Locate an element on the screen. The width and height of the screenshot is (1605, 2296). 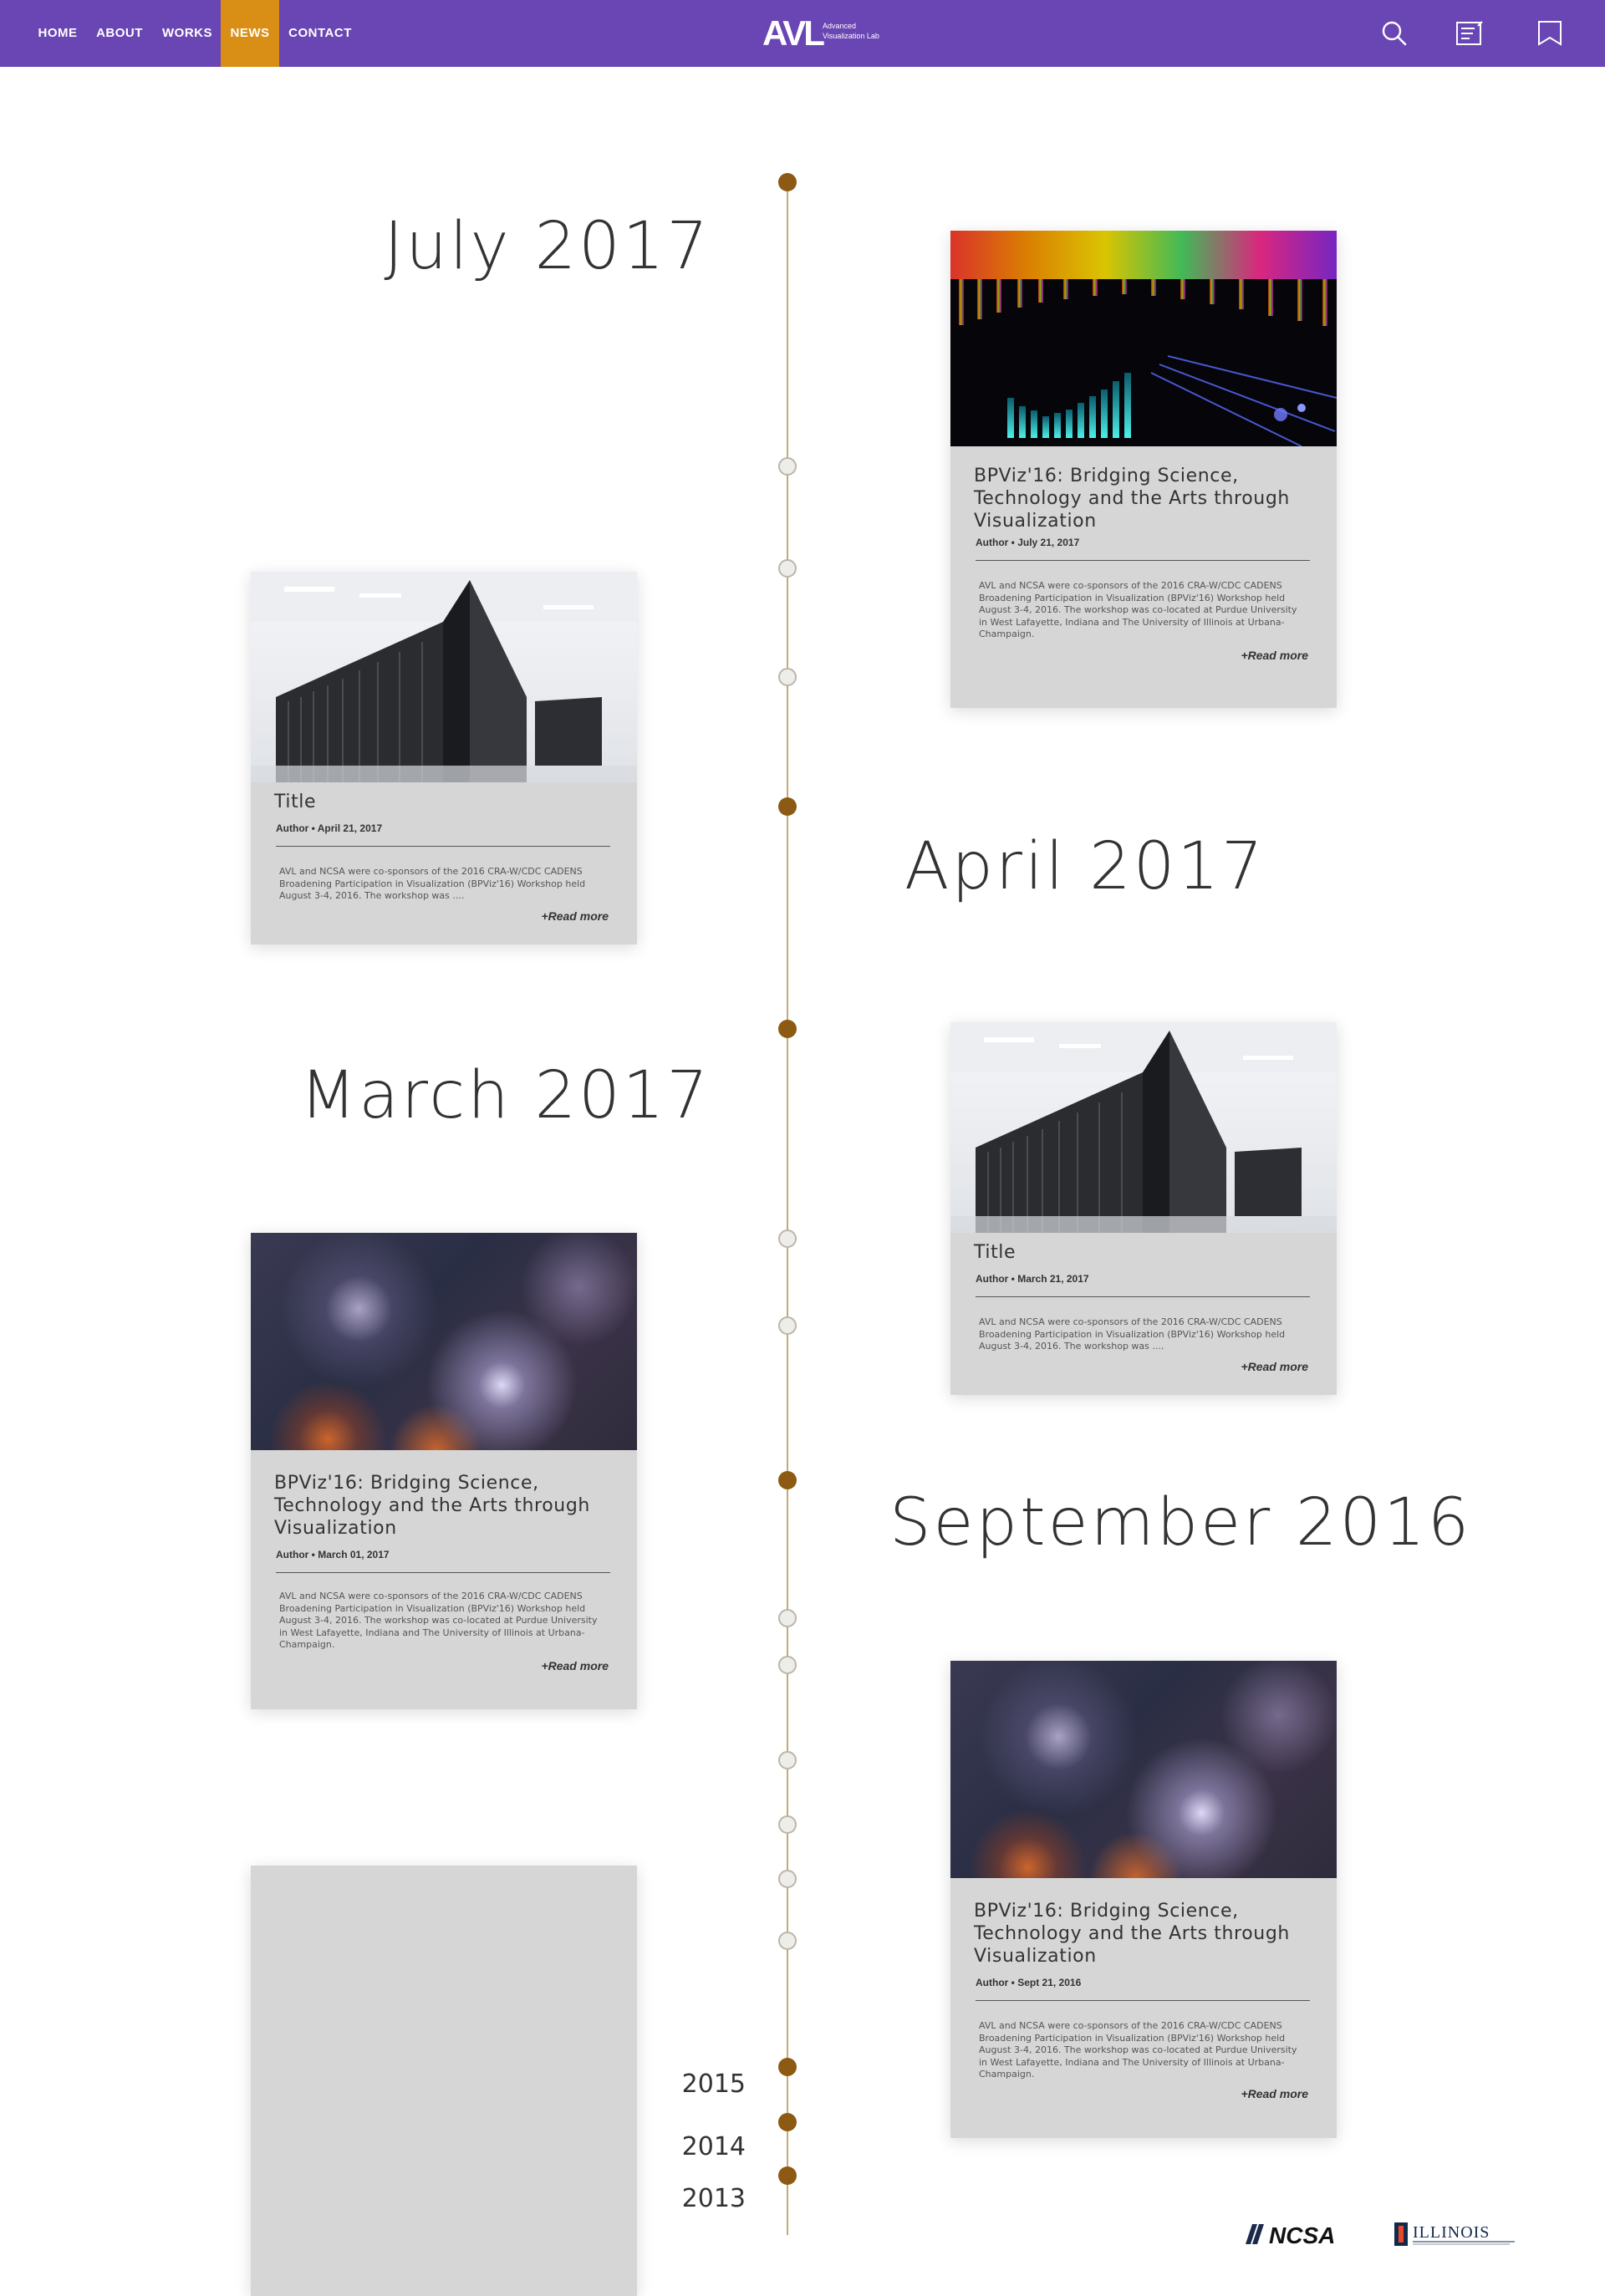
timeline-dot-july-2017 is located at coordinates (787, 182).